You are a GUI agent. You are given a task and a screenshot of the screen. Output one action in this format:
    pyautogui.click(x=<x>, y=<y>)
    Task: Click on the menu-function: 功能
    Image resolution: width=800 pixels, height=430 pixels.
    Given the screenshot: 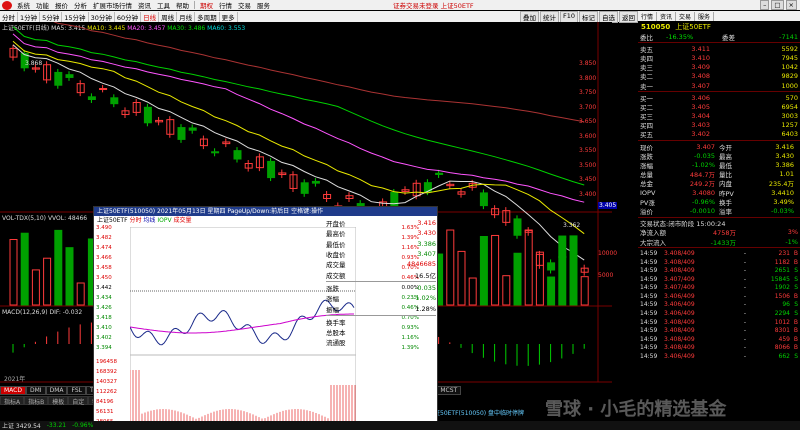 What is the action you would take?
    pyautogui.click(x=42, y=5)
    